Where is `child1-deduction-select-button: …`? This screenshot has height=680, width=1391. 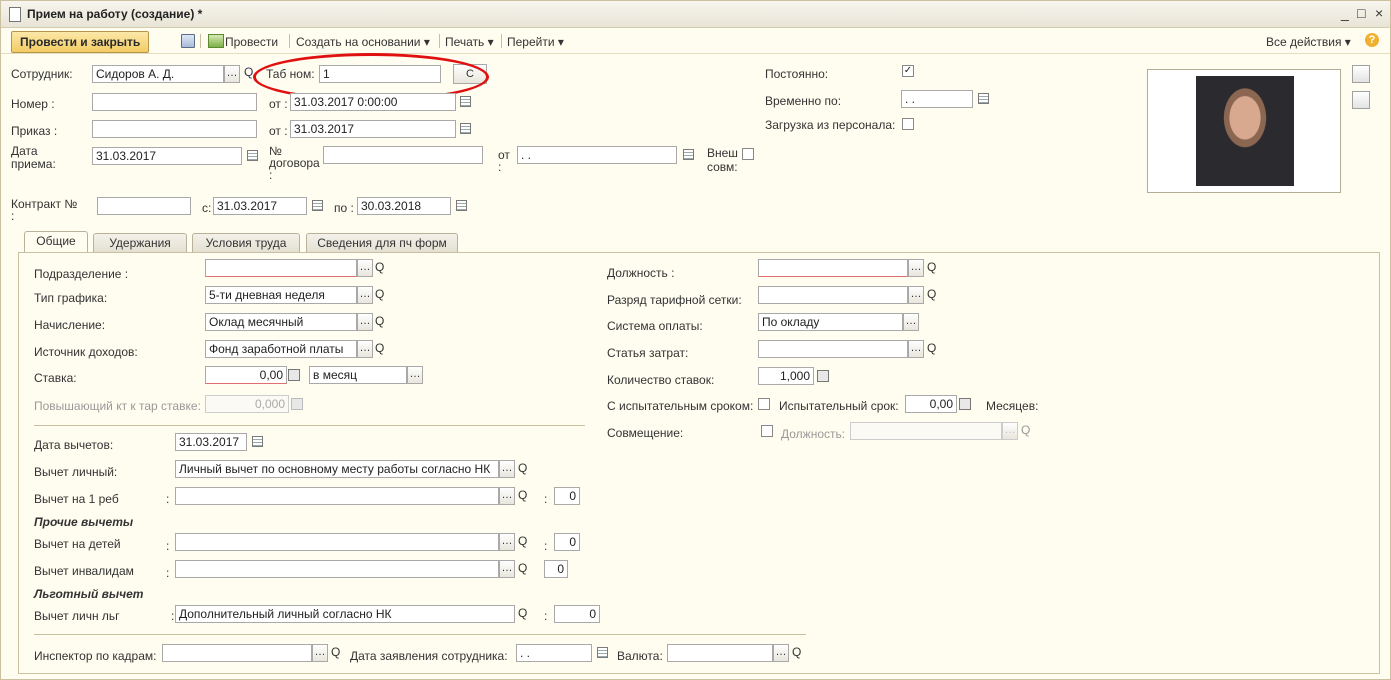
child1-deduction-select-button: … is located at coordinates (507, 496).